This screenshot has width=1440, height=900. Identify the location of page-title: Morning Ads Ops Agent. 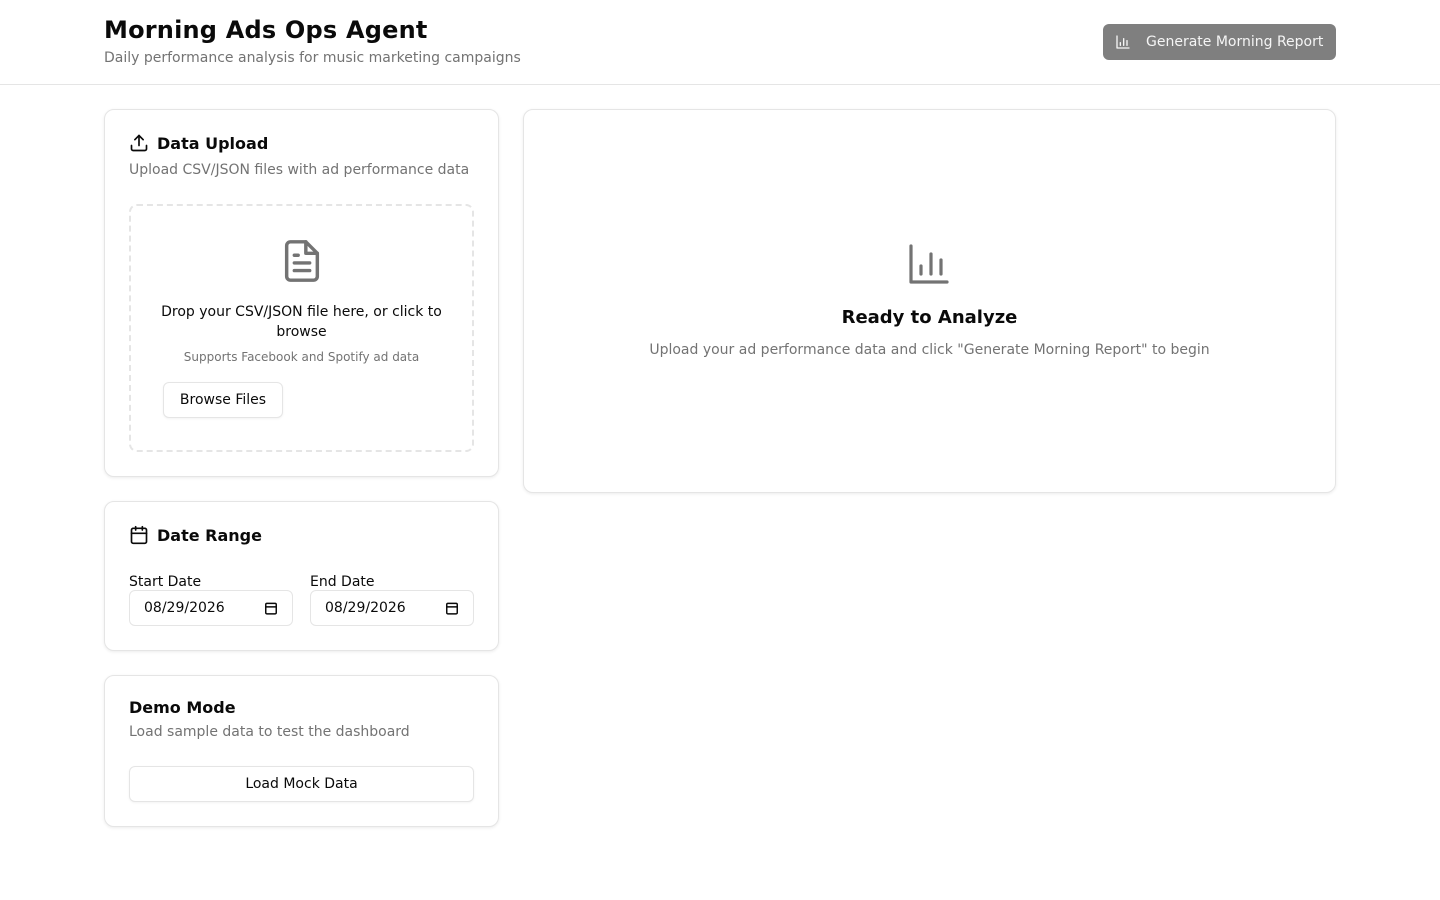
(266, 30).